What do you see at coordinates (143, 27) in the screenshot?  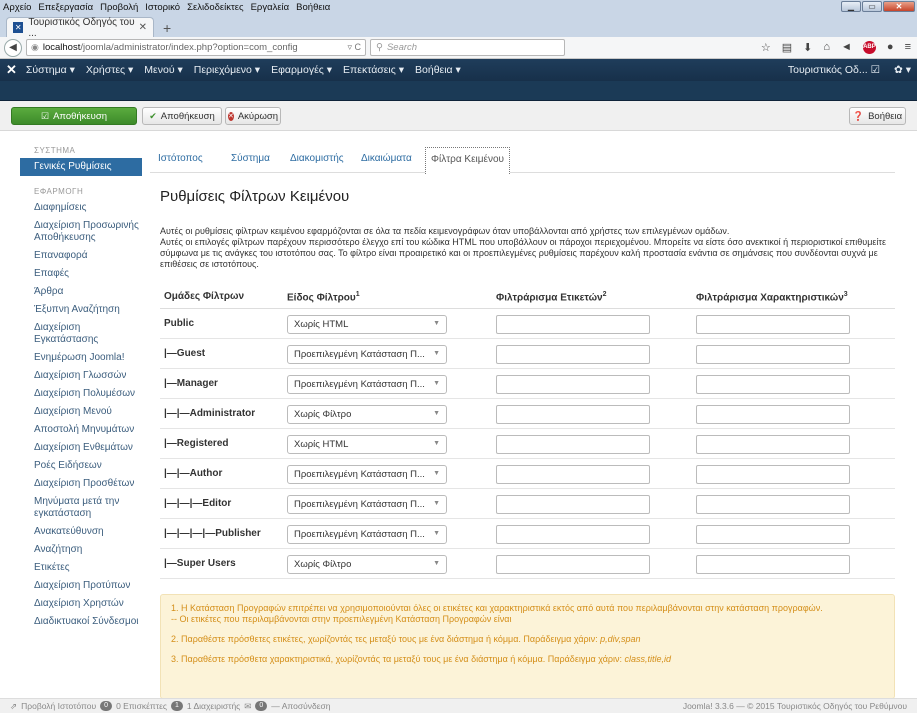 I see `close-tab-icon: ✕` at bounding box center [143, 27].